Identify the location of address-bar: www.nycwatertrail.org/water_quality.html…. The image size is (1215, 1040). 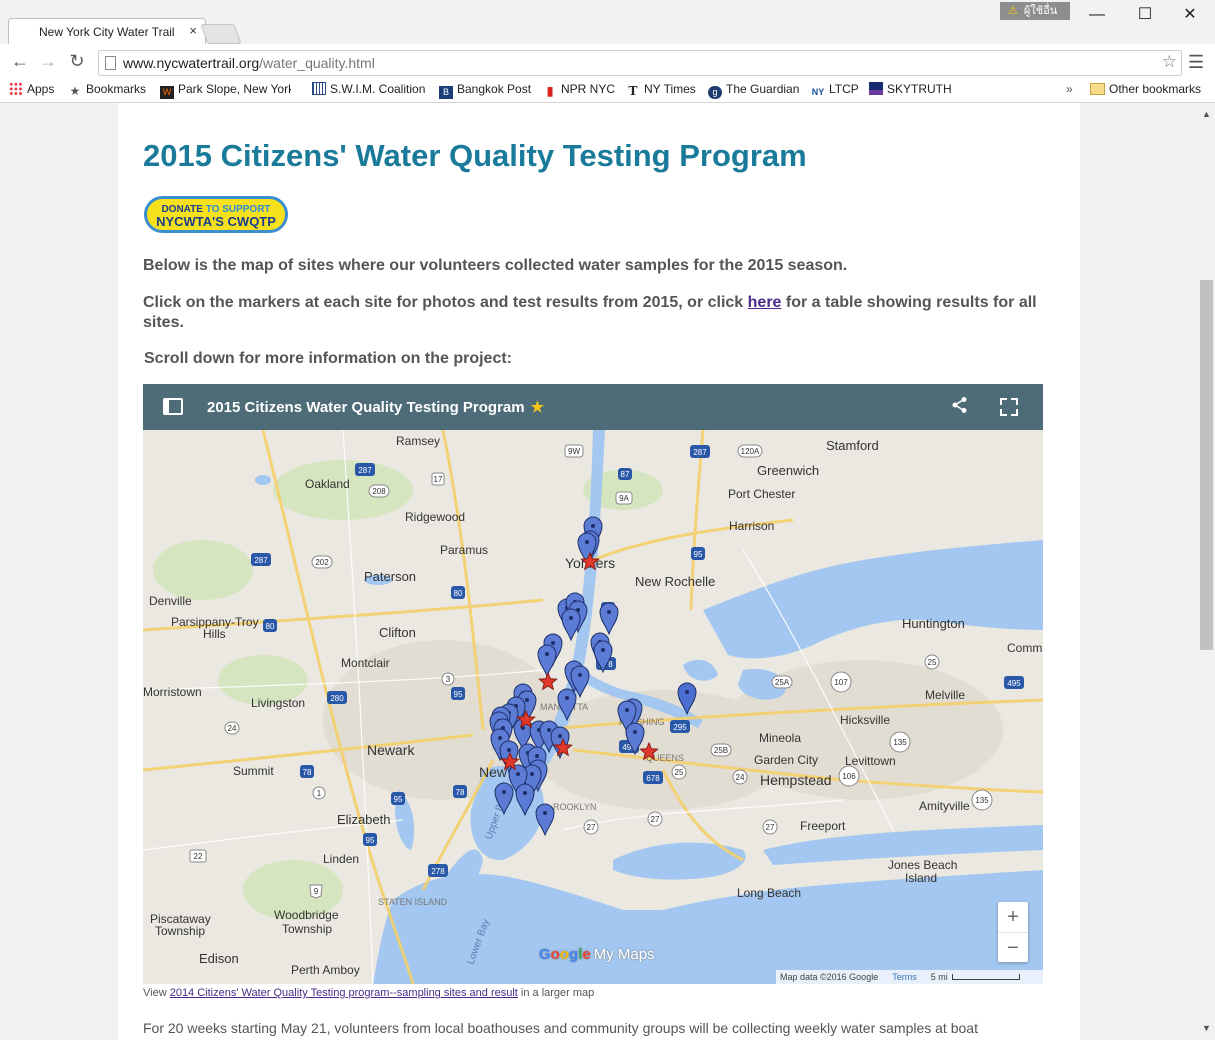
(640, 63).